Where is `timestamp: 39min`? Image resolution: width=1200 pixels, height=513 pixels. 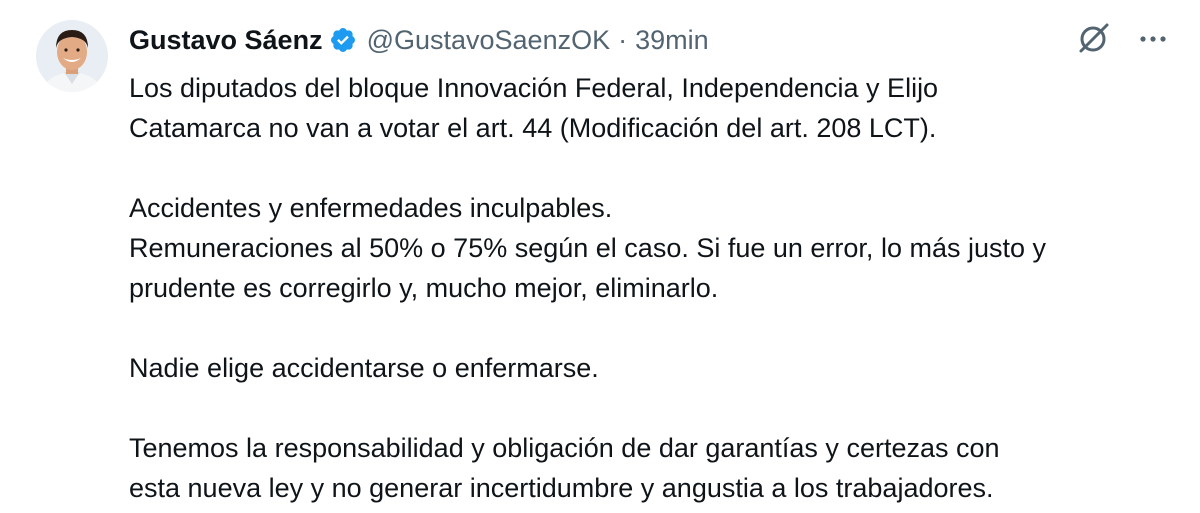
timestamp: 39min is located at coordinates (672, 40).